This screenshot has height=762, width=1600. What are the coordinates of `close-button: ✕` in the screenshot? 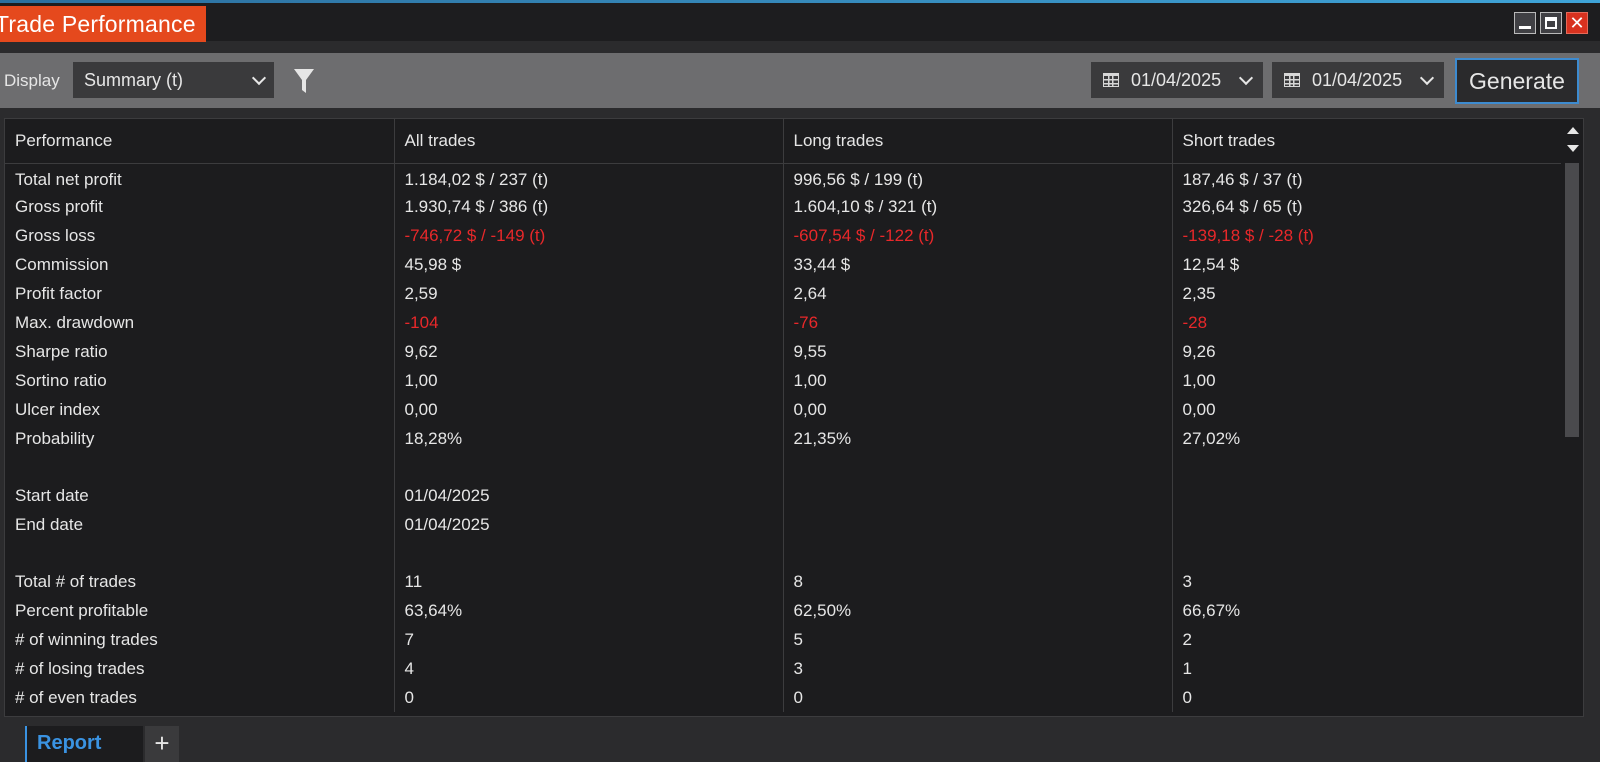 It's located at (1577, 23).